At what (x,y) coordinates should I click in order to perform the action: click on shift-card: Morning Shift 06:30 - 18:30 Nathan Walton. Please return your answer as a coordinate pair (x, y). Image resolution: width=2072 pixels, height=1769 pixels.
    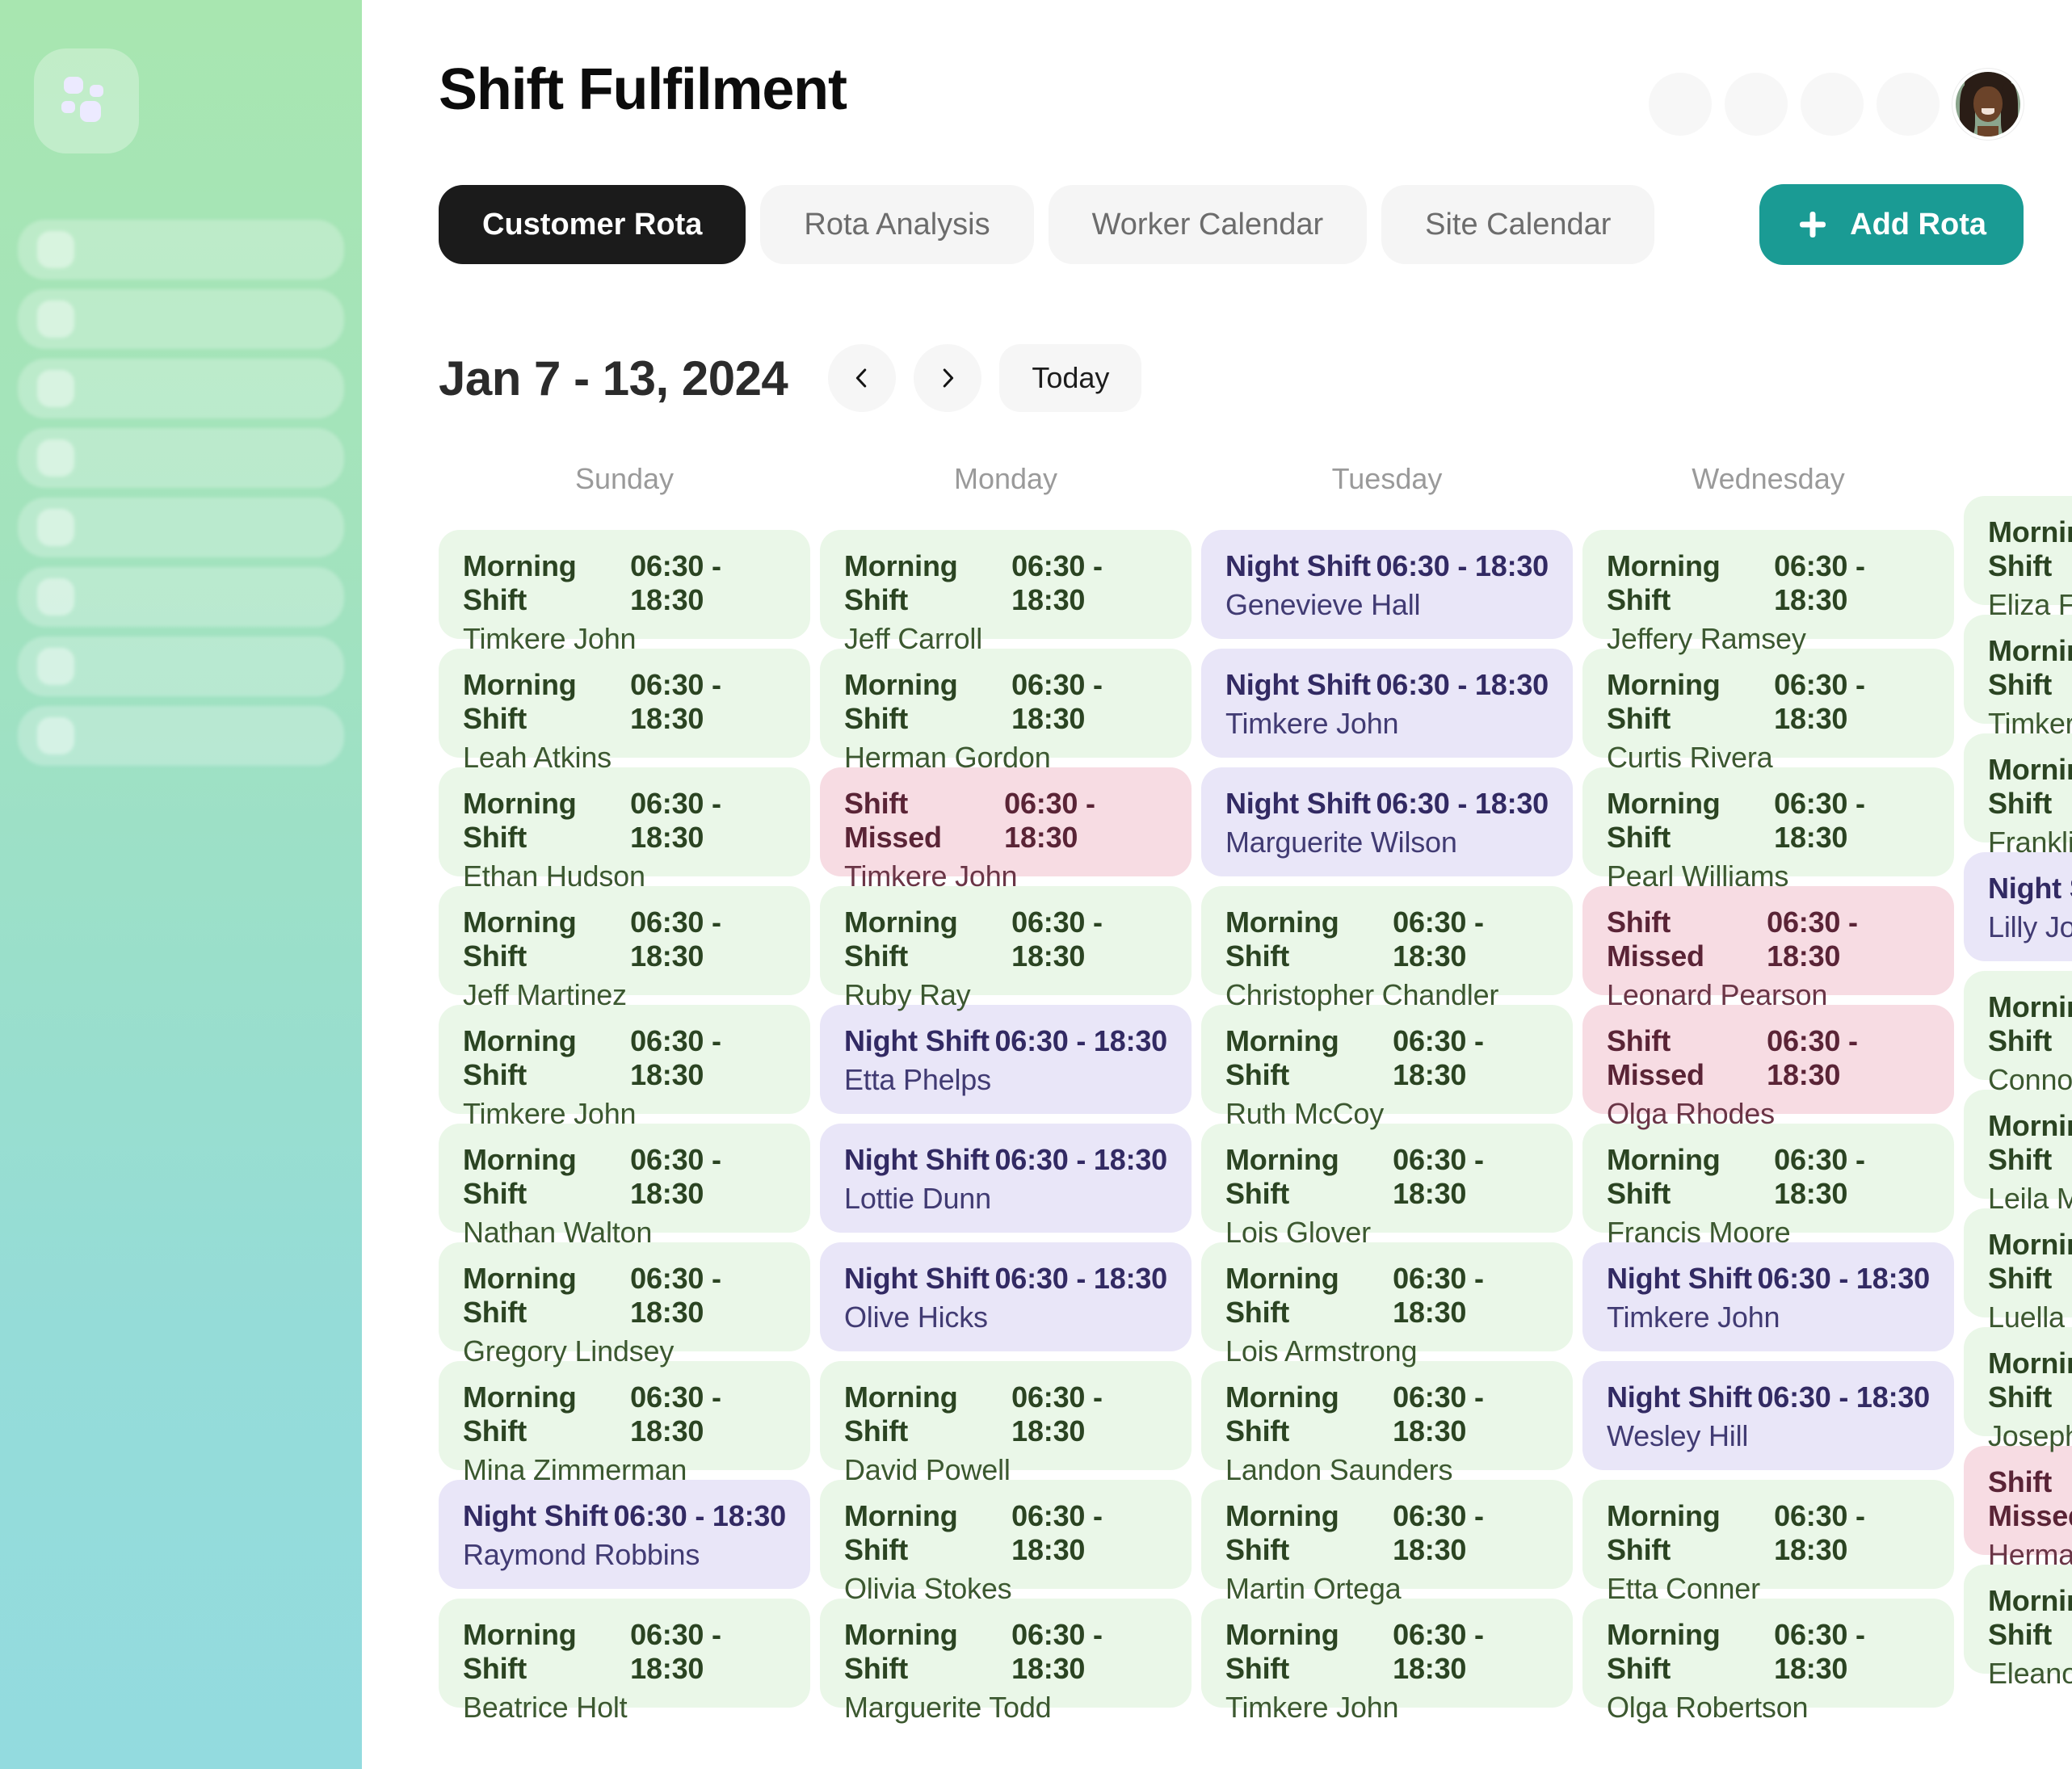
    Looking at the image, I should click on (624, 1186).